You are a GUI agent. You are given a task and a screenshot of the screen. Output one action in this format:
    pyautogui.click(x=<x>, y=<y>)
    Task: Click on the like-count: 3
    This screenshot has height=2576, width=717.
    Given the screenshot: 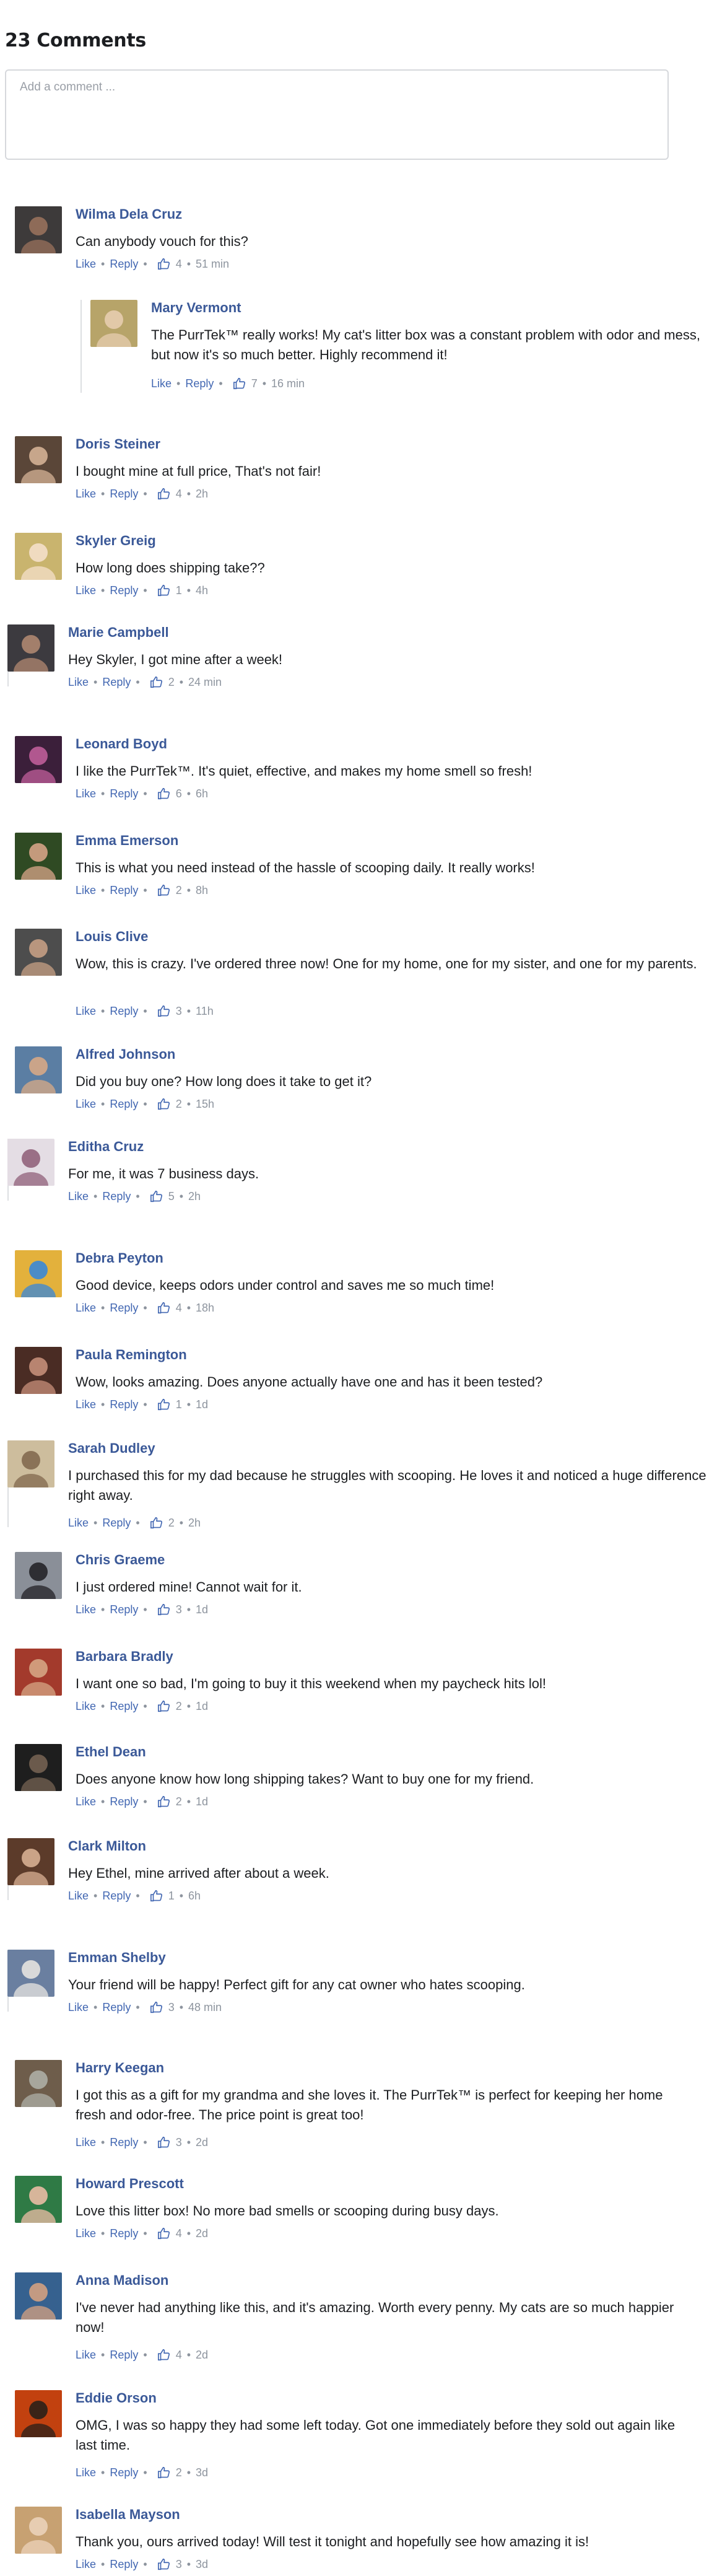 What is the action you would take?
    pyautogui.click(x=178, y=1010)
    